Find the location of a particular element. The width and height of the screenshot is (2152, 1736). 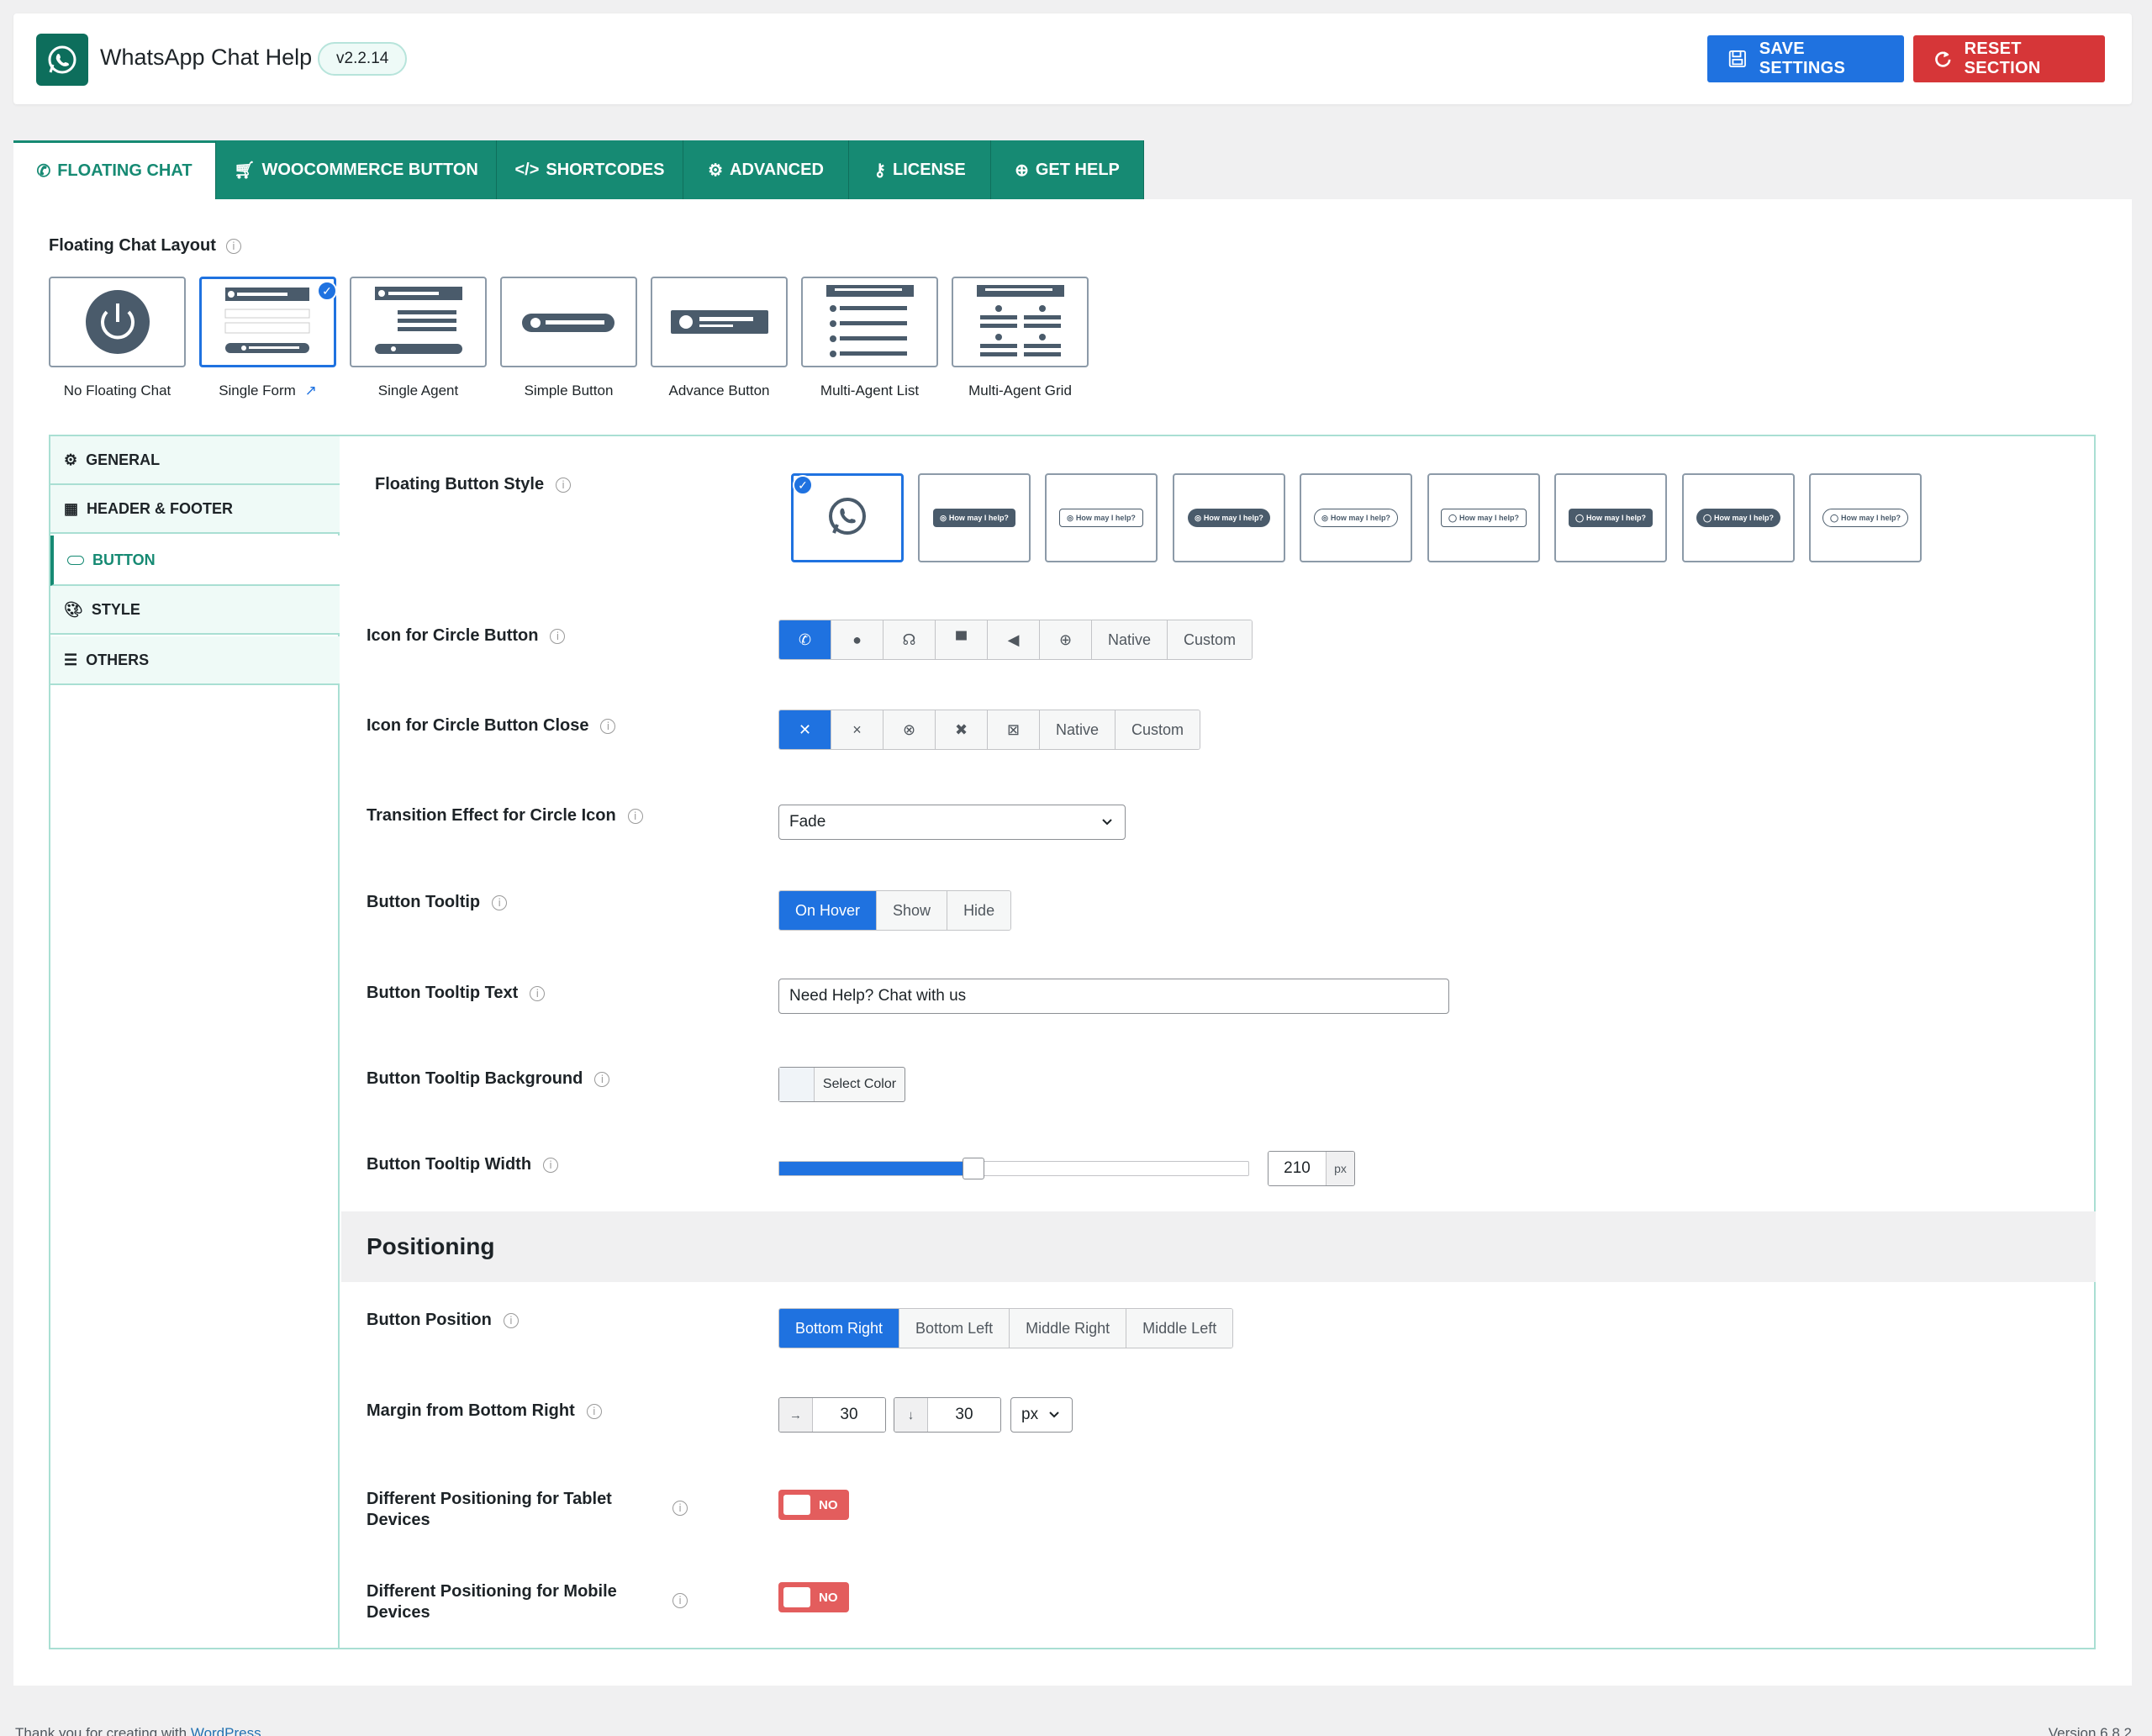

layout-multi-agent-grid is located at coordinates (1020, 322).